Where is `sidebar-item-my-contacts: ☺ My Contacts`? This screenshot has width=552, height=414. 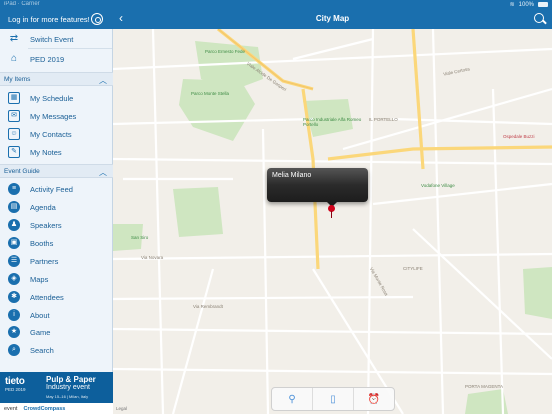
sidebar-item-my-contacts: ☺ My Contacts is located at coordinates (56, 134).